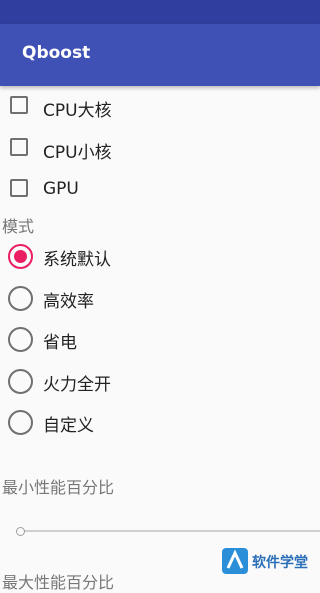 The height and width of the screenshot is (593, 320). What do you see at coordinates (68, 302) in the screenshot?
I see `radio-label: 高效率` at bounding box center [68, 302].